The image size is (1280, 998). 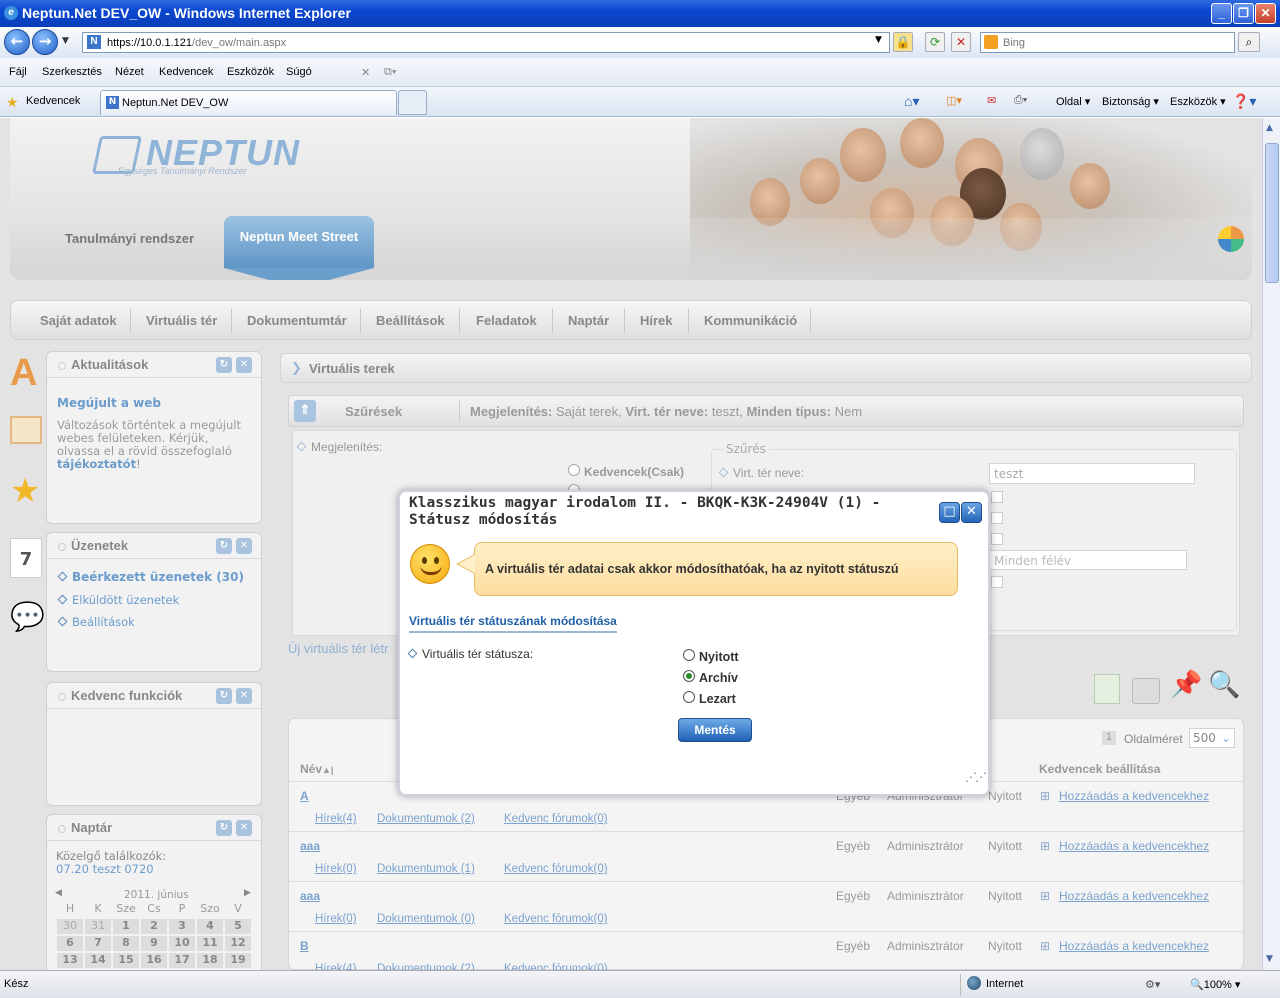 I want to click on calendar-day: 14, so click(x=98, y=960).